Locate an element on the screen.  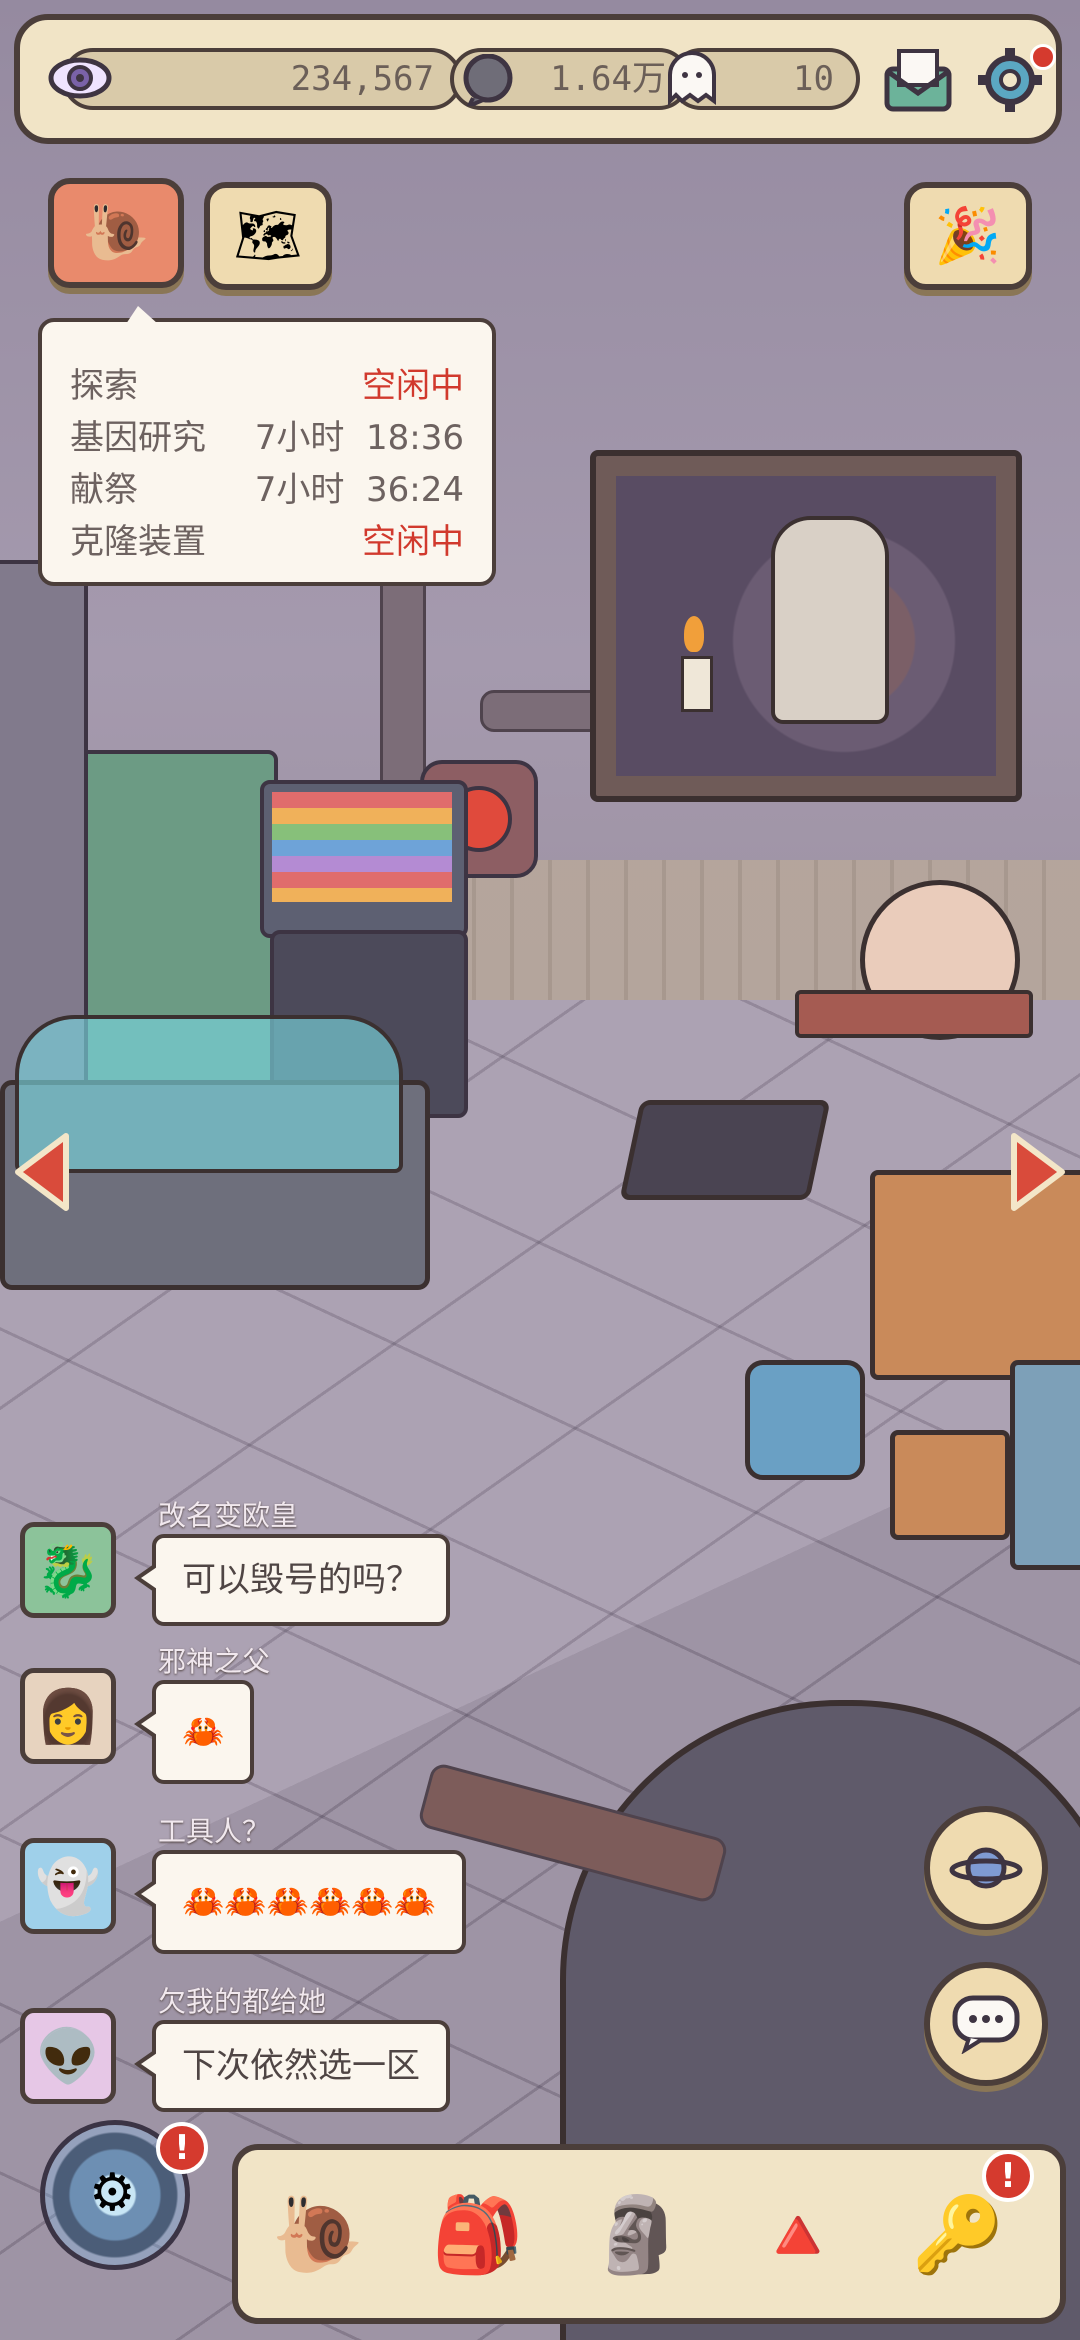
status-label: 克隆装置 is located at coordinates (138, 542).